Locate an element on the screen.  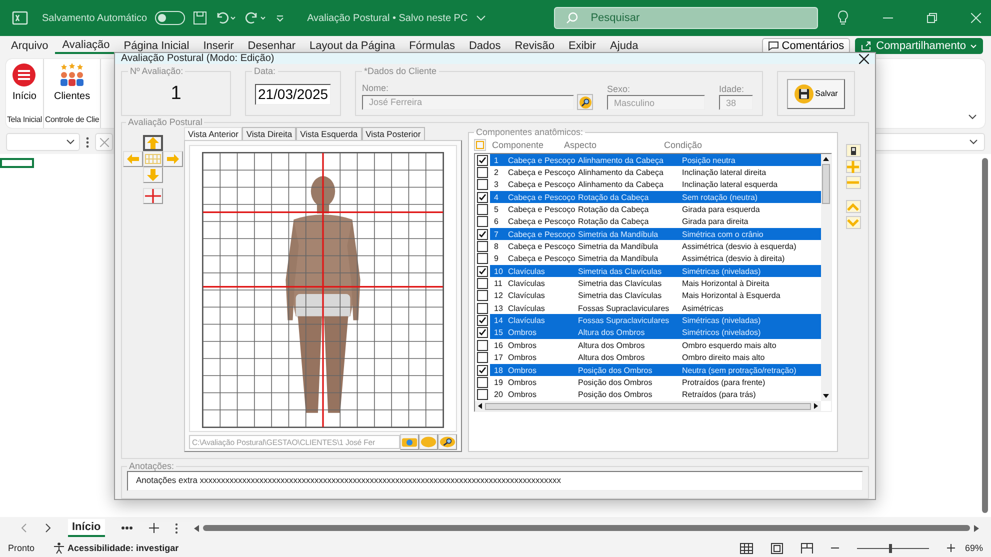
list-row: 19 Ombros Posição dos Ombros Protraídos (para frente) is located at coordinates (655, 382).